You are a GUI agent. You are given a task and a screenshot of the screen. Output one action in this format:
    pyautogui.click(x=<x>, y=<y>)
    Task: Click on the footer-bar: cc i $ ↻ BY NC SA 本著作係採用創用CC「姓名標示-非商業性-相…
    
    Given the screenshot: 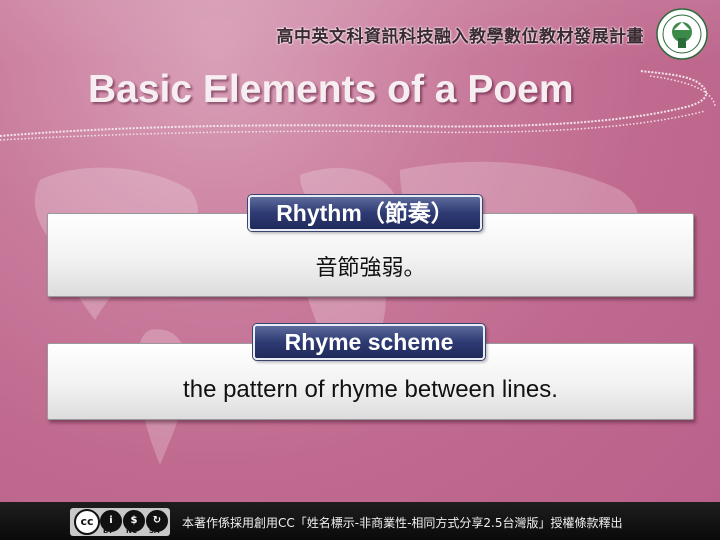 What is the action you would take?
    pyautogui.click(x=360, y=521)
    